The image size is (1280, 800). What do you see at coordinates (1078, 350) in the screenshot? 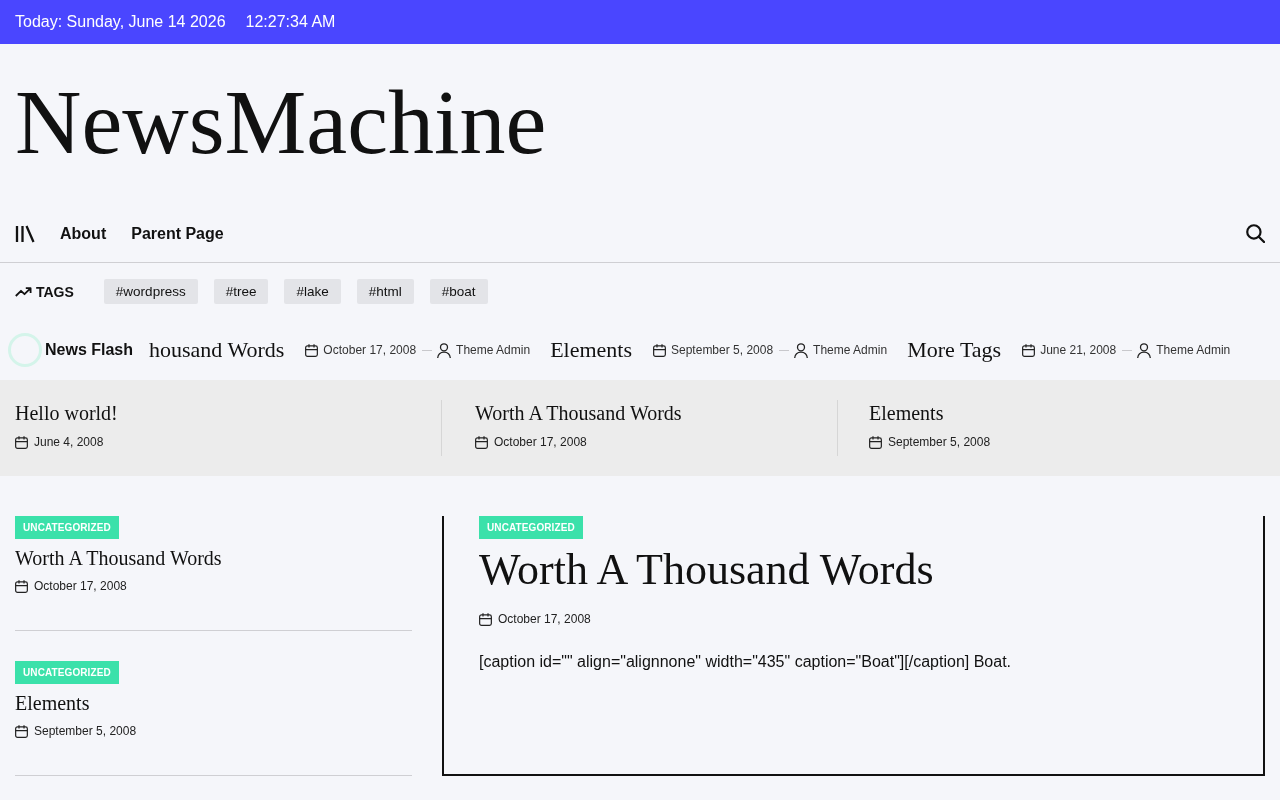
I see `date-text: June 21, 2008` at bounding box center [1078, 350].